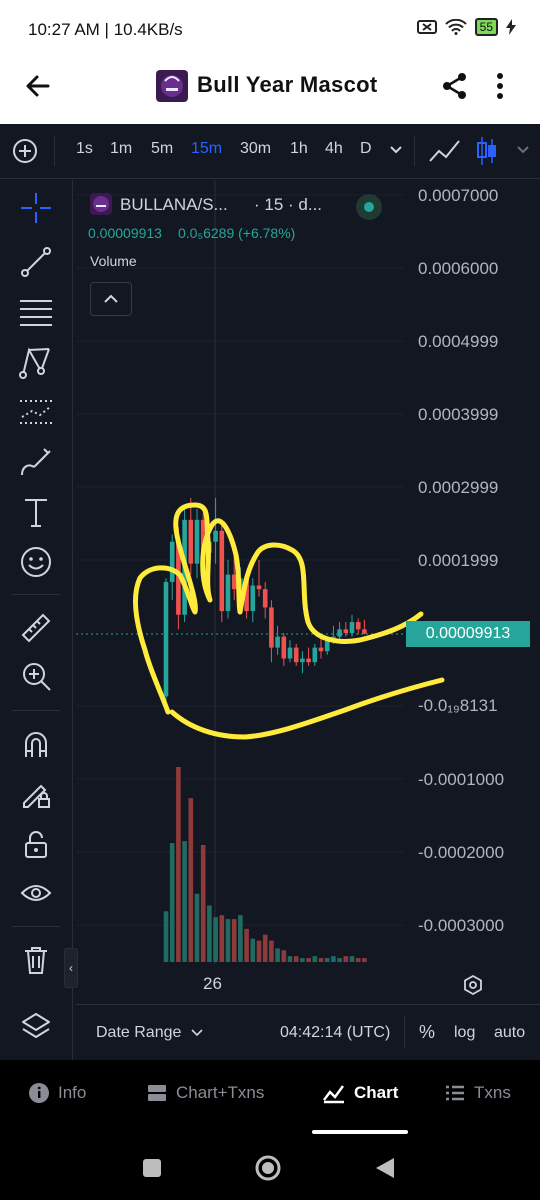 This screenshot has height=1200, width=540. What do you see at coordinates (458, 705) in the screenshot?
I see `y-axis-label: -0.0₁₉8131` at bounding box center [458, 705].